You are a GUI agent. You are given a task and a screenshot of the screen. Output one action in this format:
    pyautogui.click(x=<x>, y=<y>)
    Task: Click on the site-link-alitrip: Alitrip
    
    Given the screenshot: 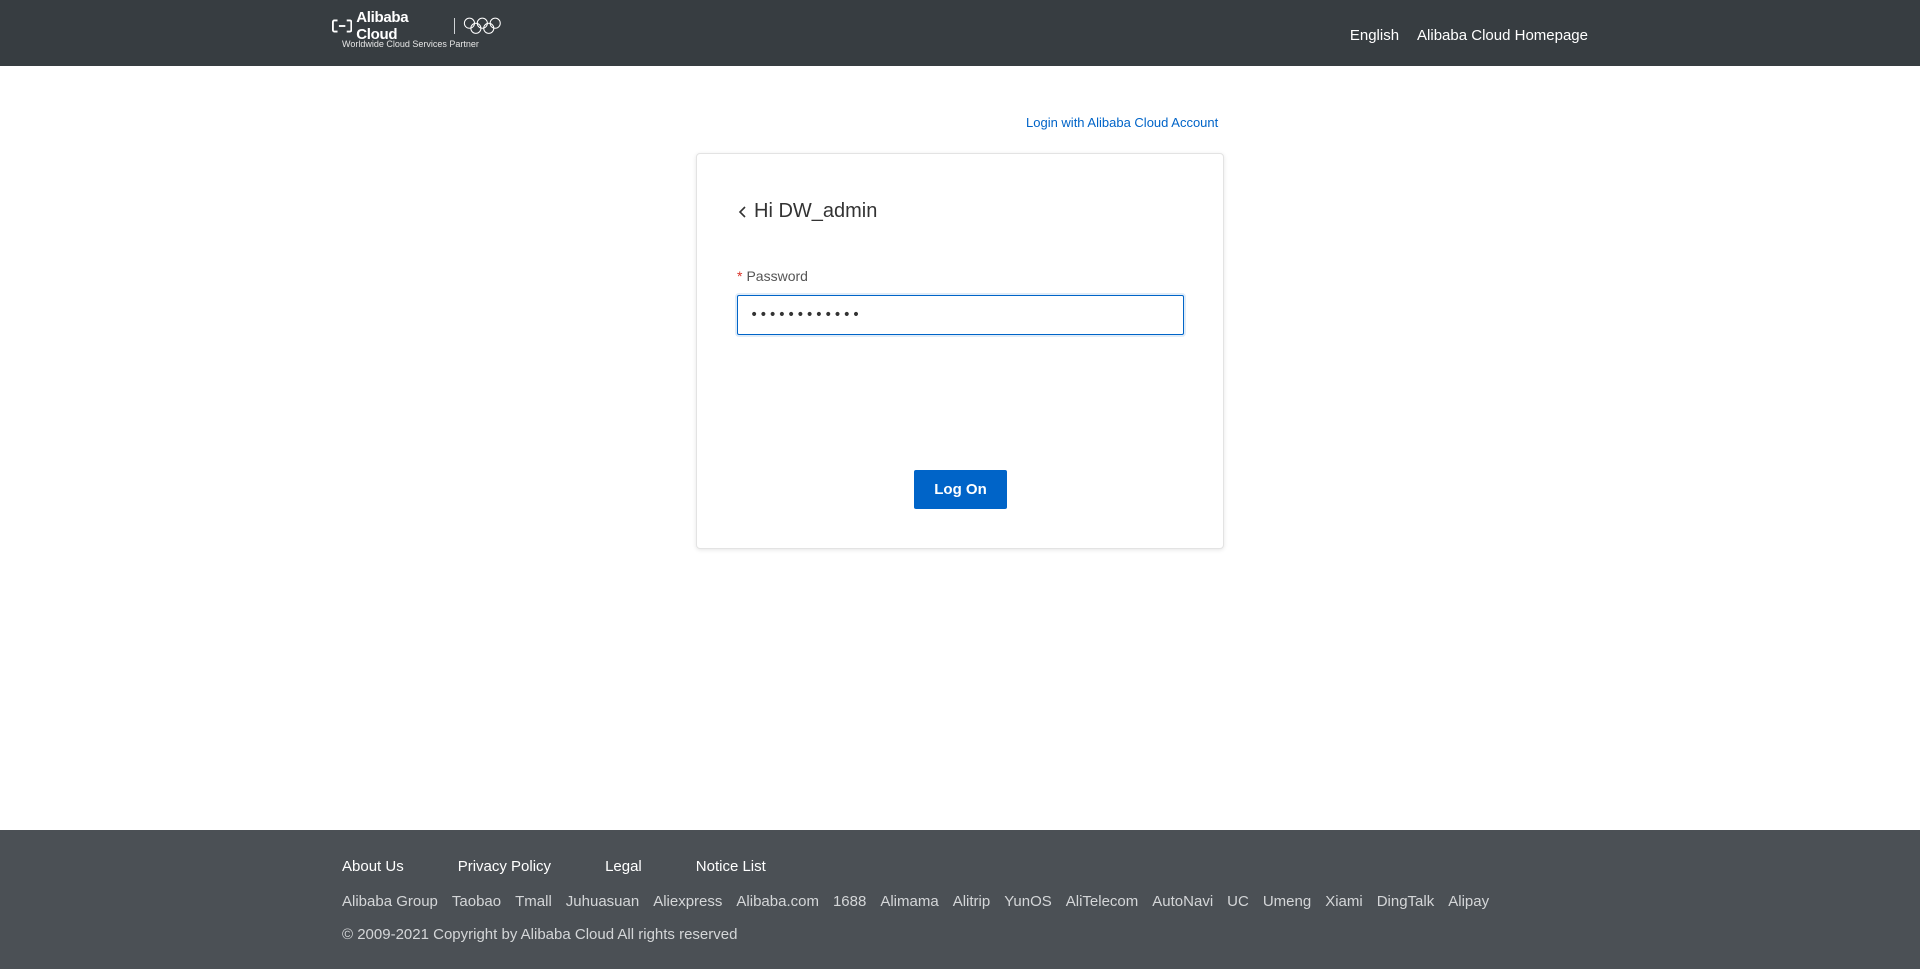 What is the action you would take?
    pyautogui.click(x=972, y=901)
    